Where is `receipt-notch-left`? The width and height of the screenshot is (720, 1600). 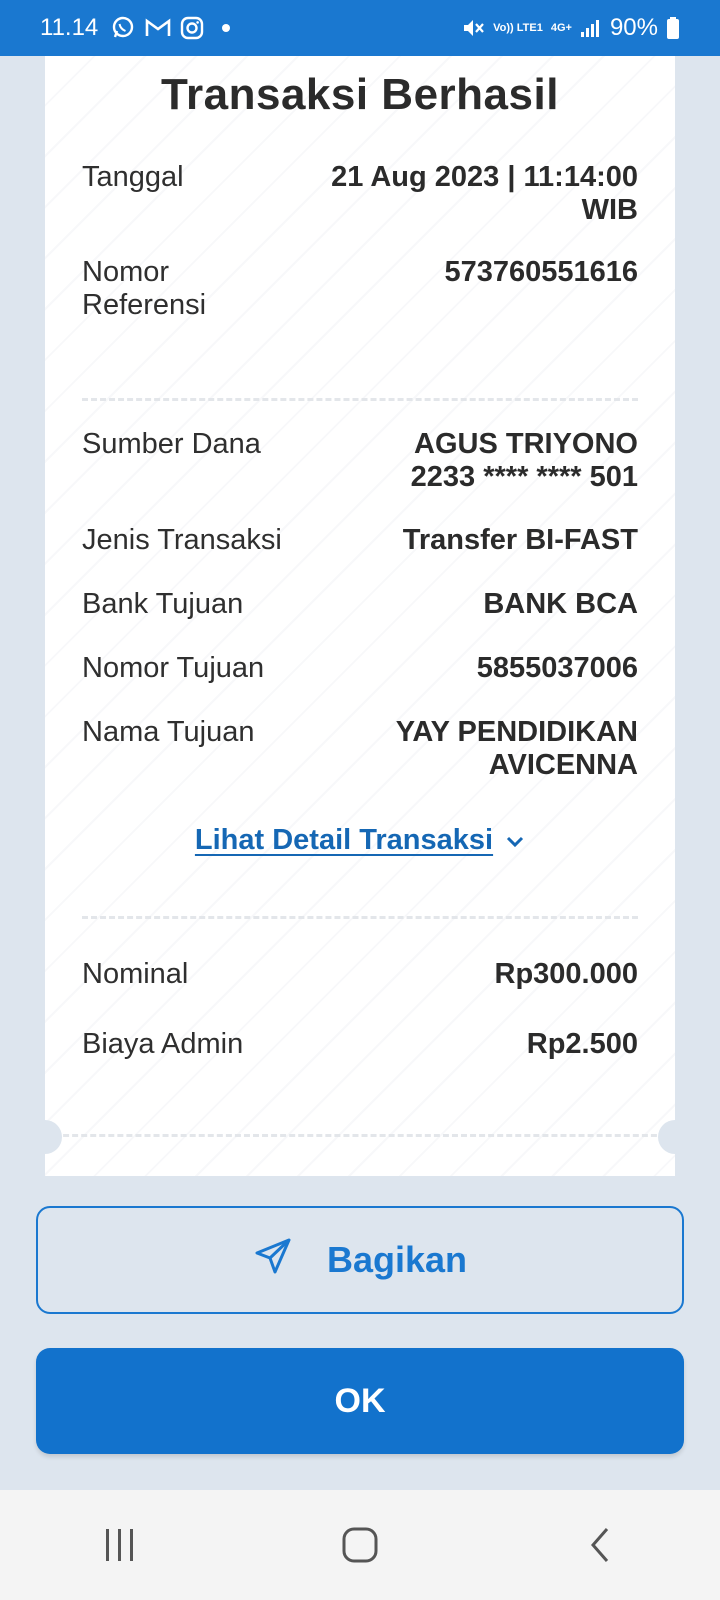
receipt-notch-left is located at coordinates (45, 1137).